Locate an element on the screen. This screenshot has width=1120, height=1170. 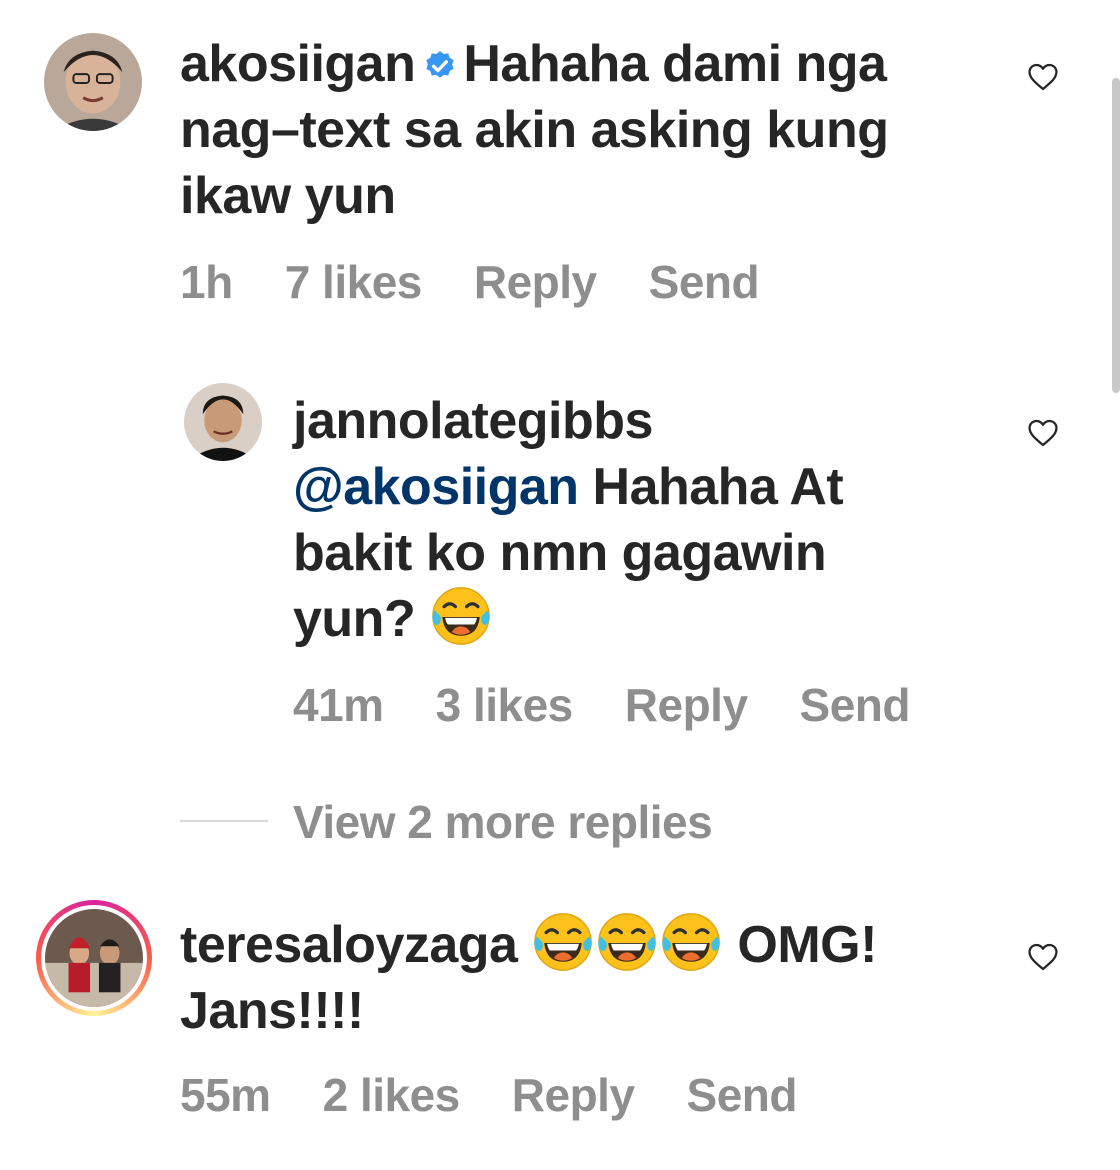
comment-text-line: Hahaha dami nga is located at coordinates (675, 64).